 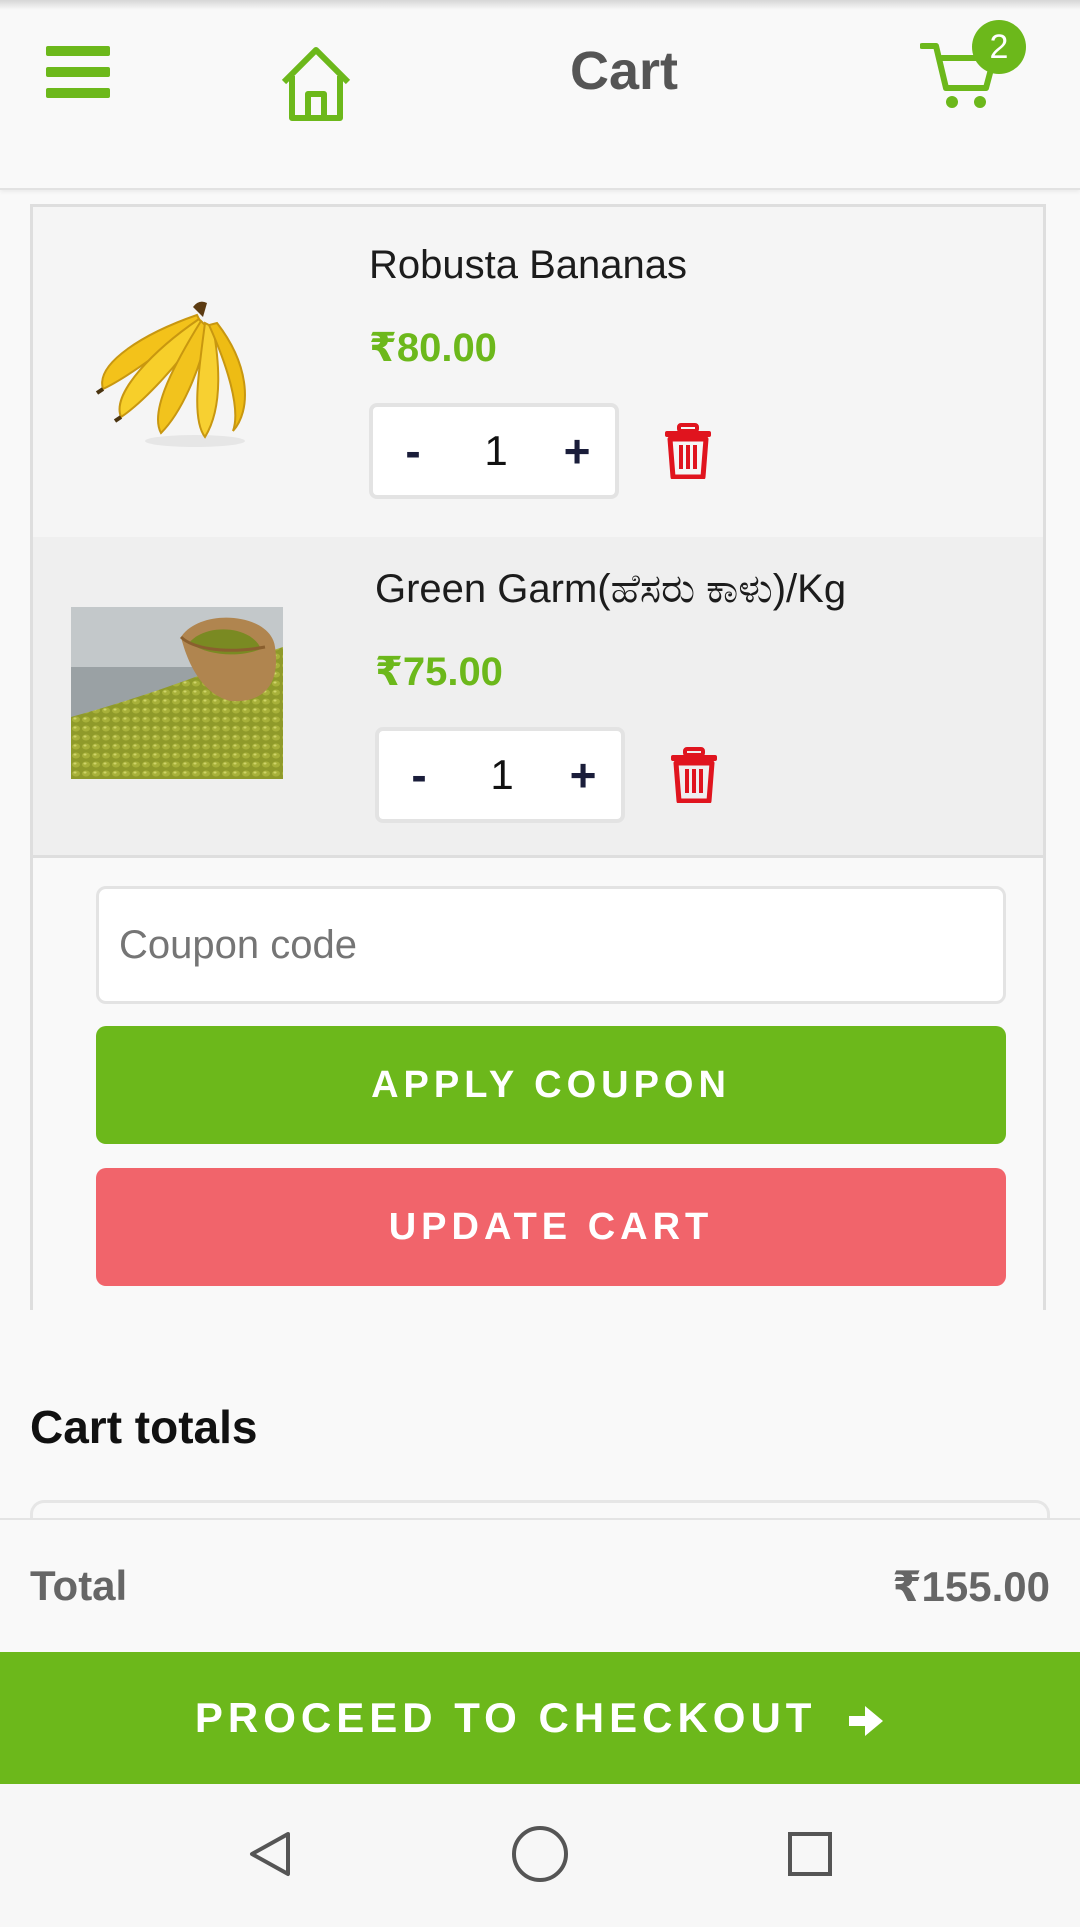 I want to click on app-header: Cart 2, so click(x=540, y=95).